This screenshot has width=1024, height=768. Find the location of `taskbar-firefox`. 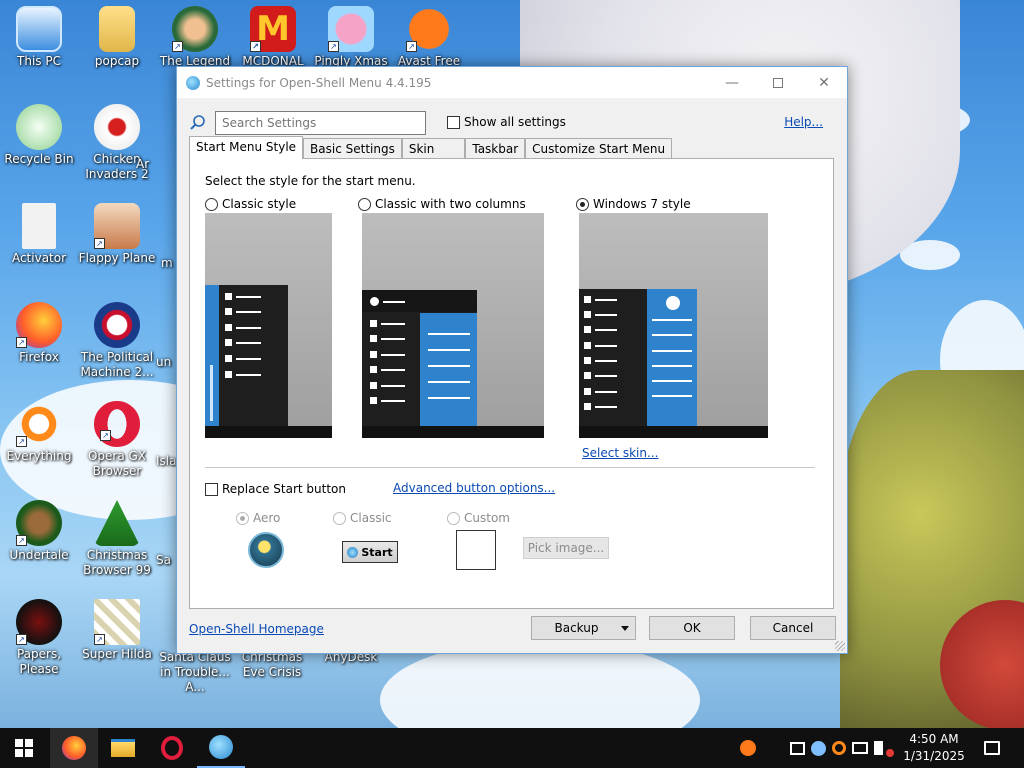

taskbar-firefox is located at coordinates (74, 748).